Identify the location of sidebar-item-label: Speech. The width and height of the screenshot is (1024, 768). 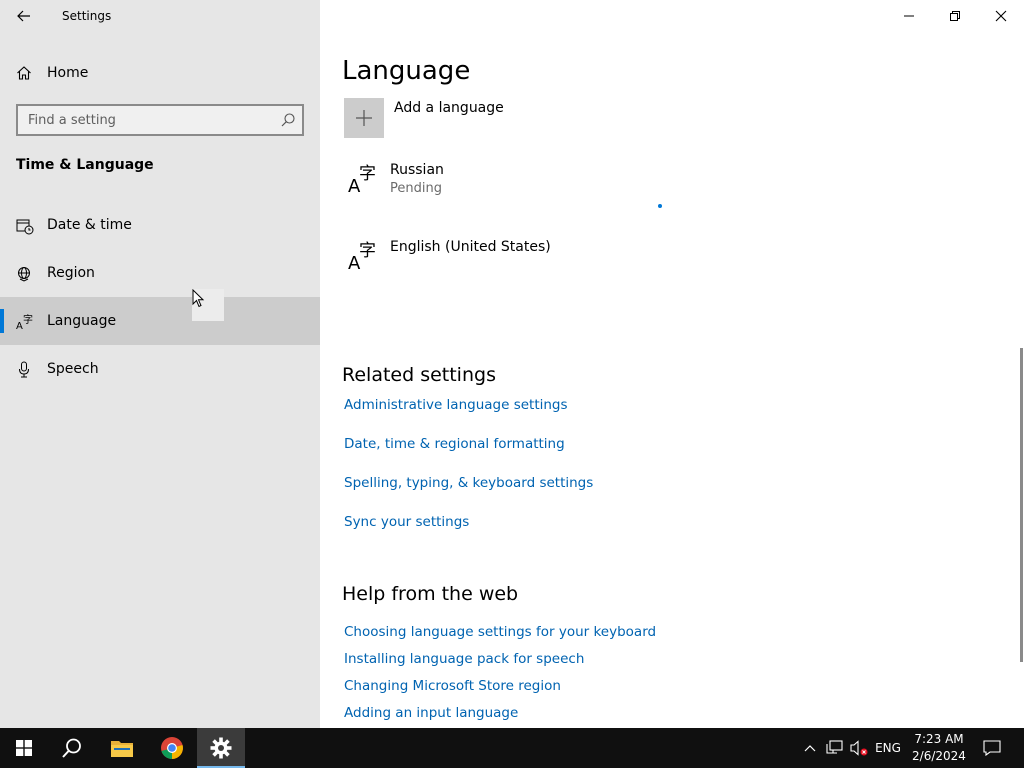
(73, 369).